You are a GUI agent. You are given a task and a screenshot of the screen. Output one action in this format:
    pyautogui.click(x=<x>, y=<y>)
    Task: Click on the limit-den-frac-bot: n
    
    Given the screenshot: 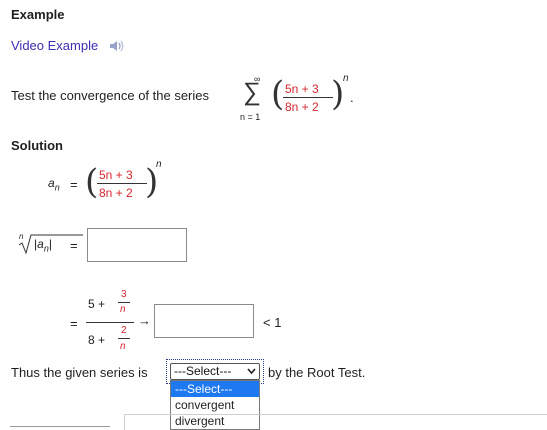 What is the action you would take?
    pyautogui.click(x=123, y=346)
    